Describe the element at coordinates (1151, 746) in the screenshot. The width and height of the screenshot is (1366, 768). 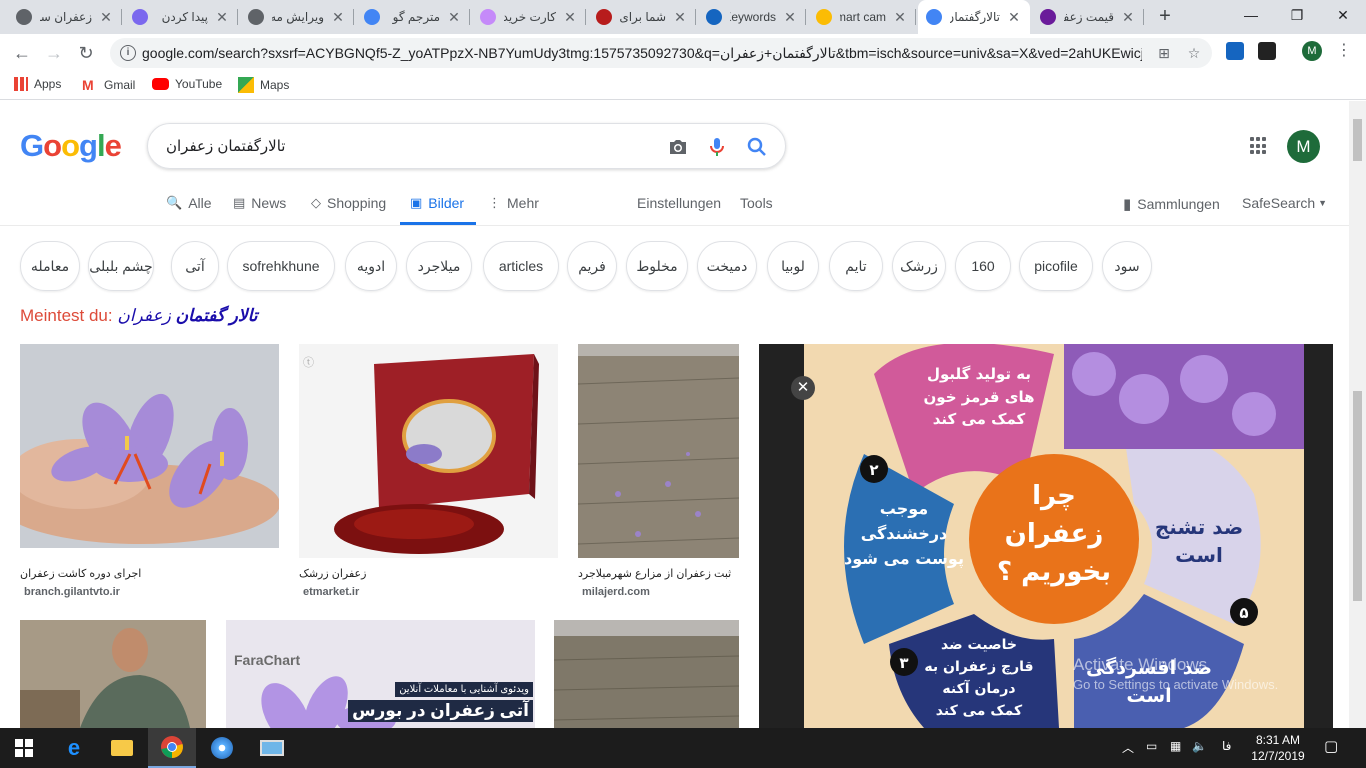
I see `tray-battery-icon: ▭` at that location.